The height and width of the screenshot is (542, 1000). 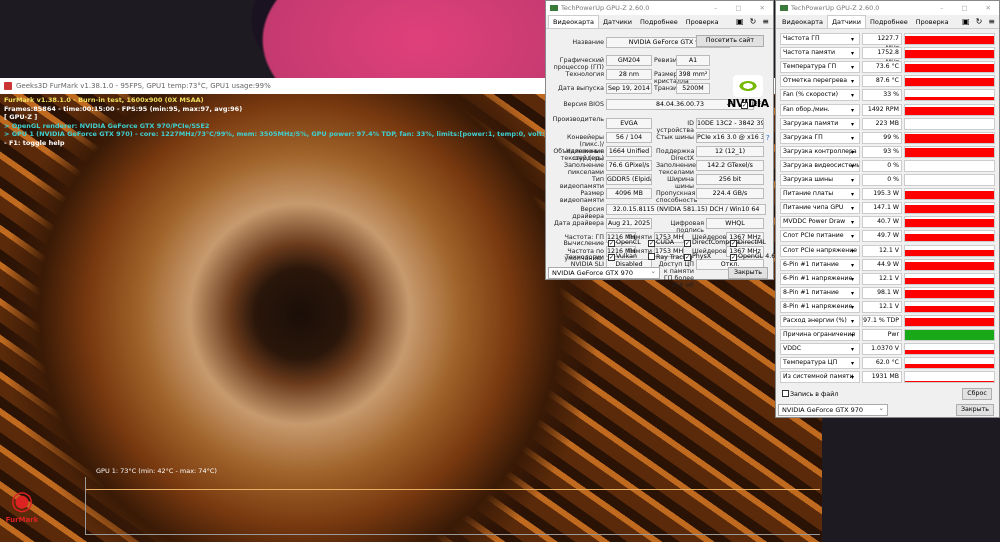 What do you see at coordinates (752, 105) in the screenshot?
I see `uefi-checkbox: ✓ UEFI` at bounding box center [752, 105].